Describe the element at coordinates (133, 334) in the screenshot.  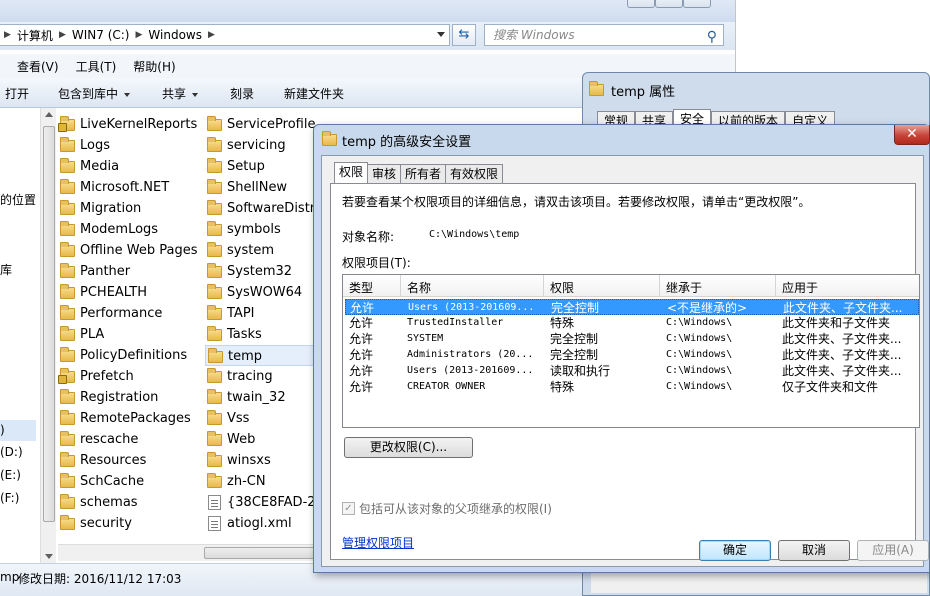
I see `folder-item: PLA` at that location.